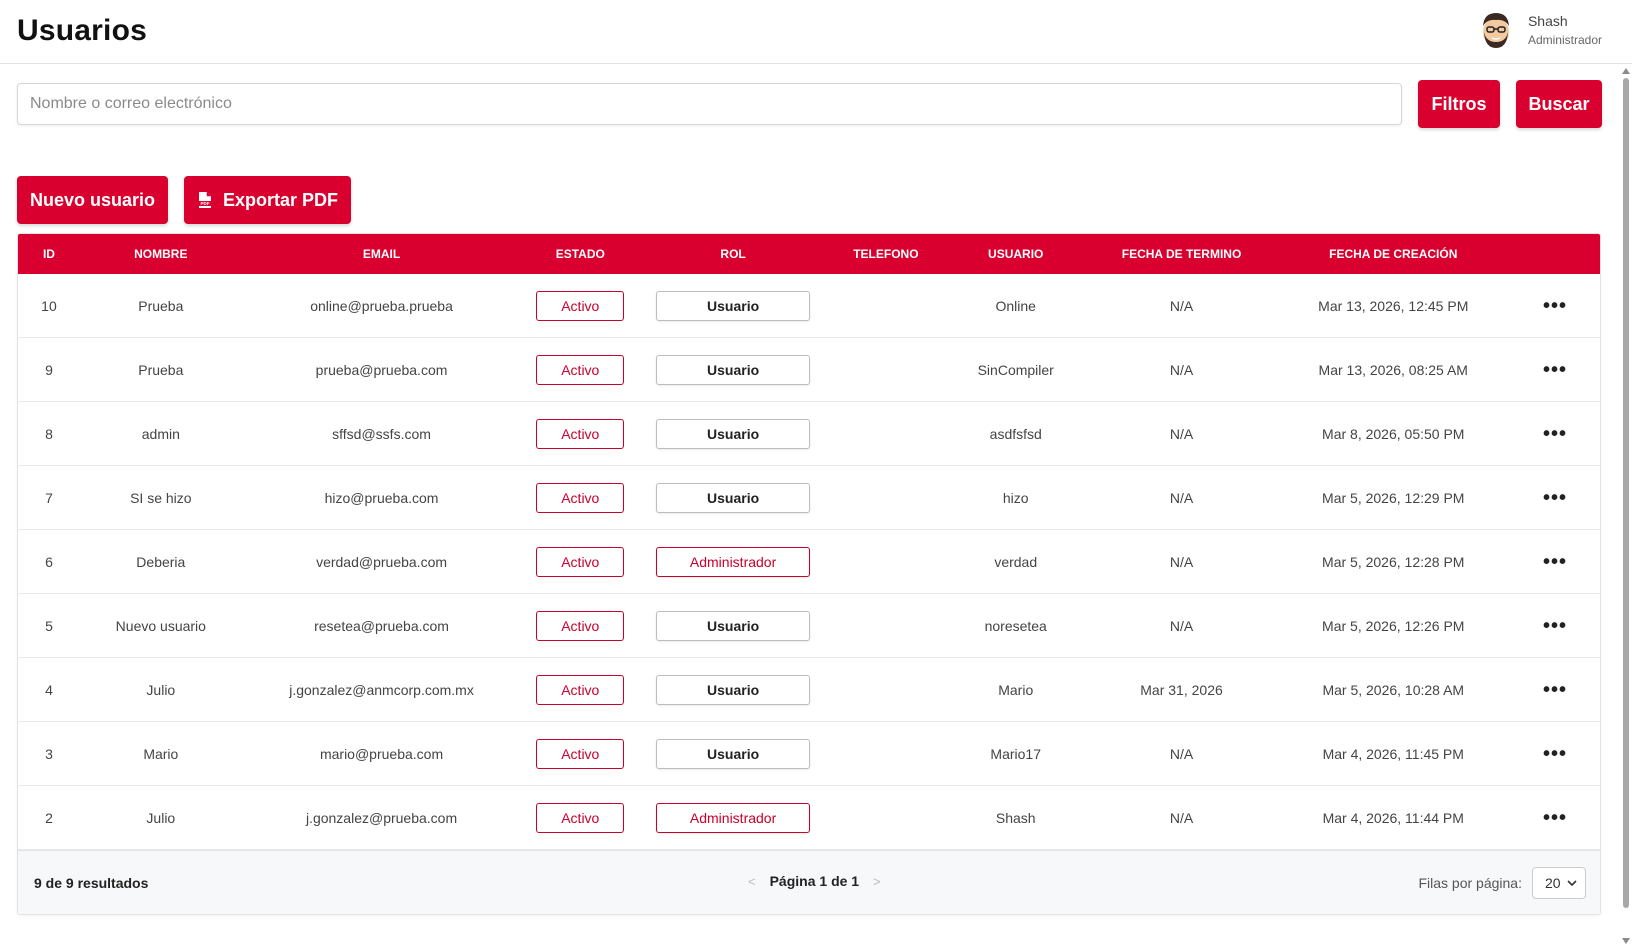  I want to click on cell-id: 4, so click(49, 689).